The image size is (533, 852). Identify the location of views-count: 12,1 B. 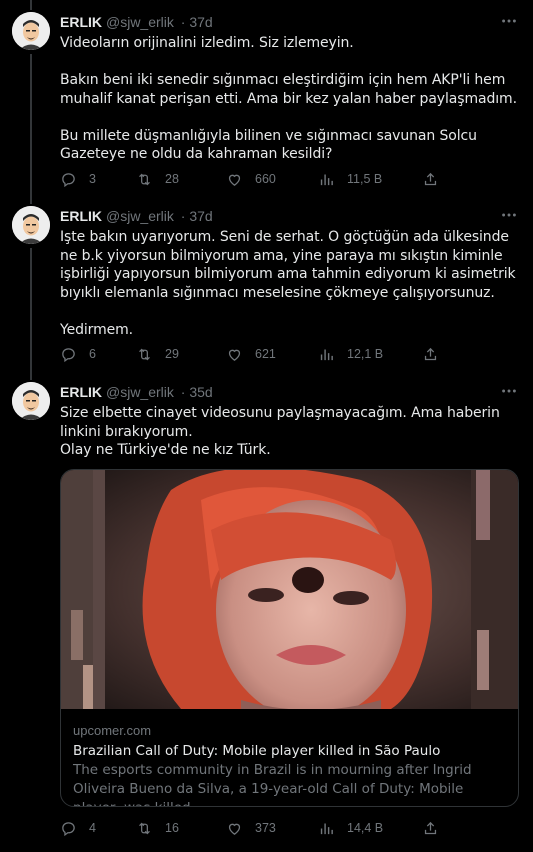
(365, 354).